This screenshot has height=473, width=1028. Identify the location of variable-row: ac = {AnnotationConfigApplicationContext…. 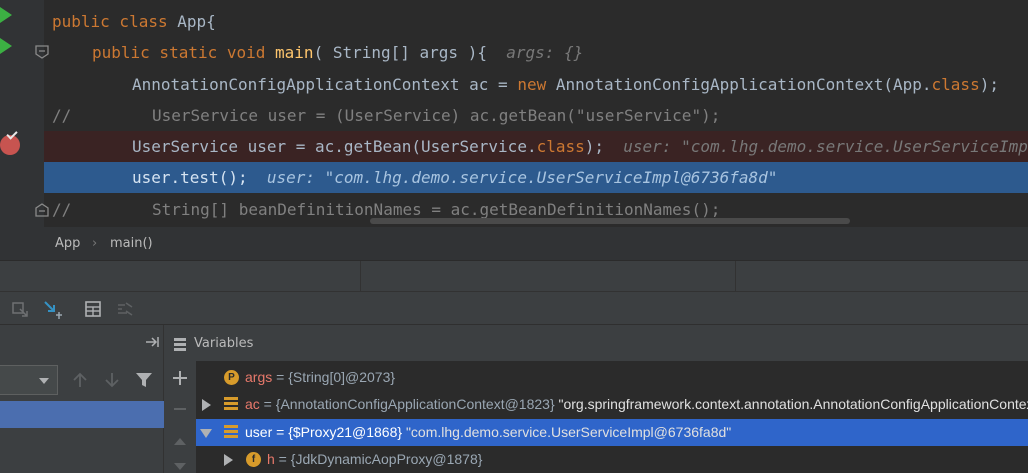
(612, 404).